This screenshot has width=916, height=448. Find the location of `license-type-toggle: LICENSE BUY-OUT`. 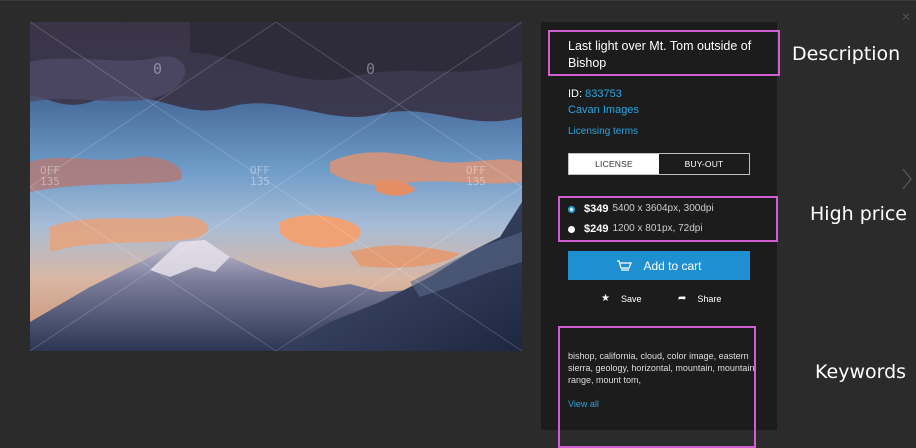

license-type-toggle: LICENSE BUY-OUT is located at coordinates (659, 164).